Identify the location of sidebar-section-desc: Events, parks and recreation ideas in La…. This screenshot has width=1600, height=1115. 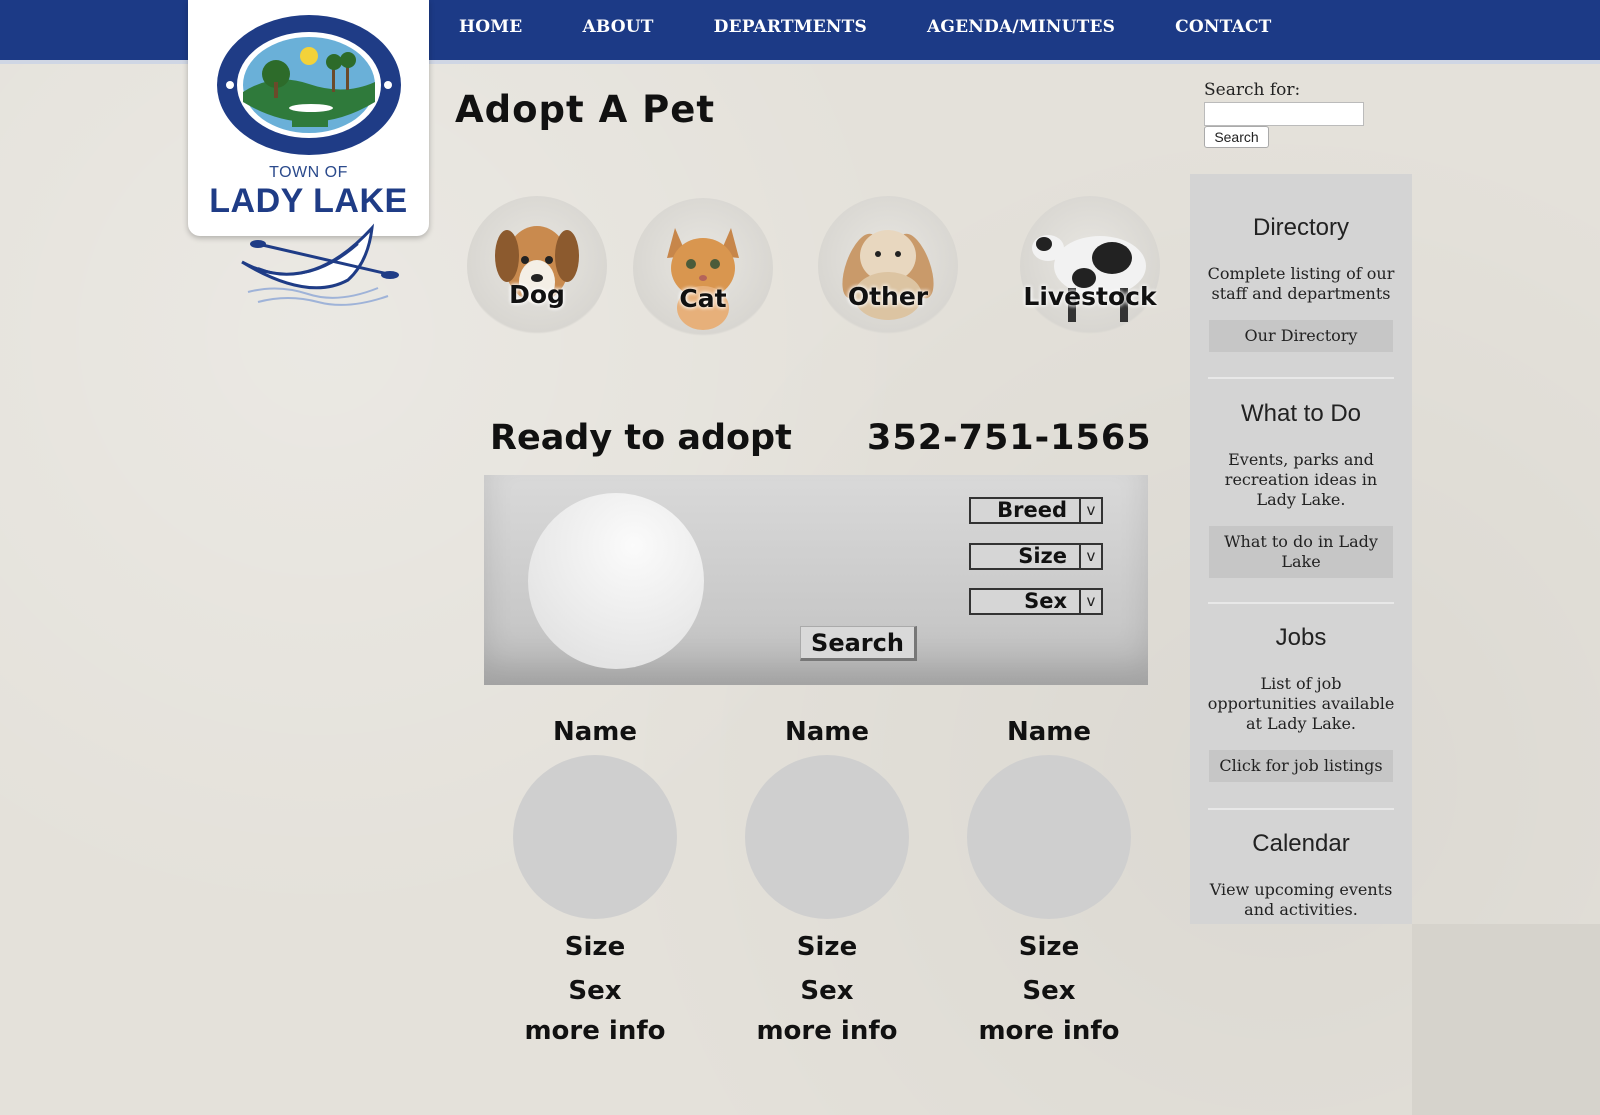
(1301, 479).